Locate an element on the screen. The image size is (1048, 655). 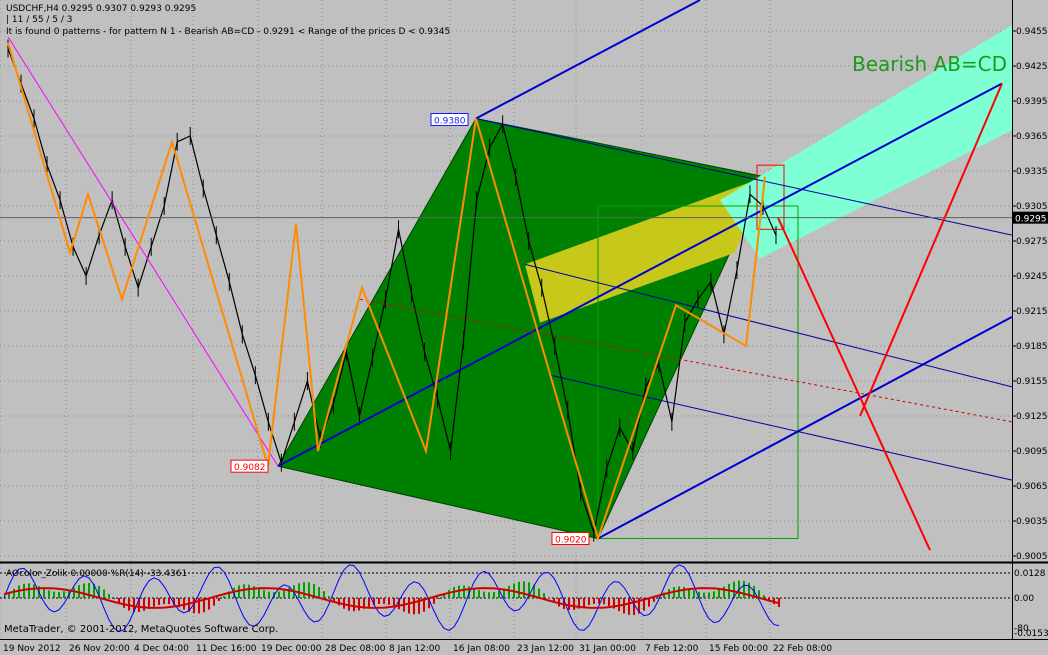
symbol-header: USDCHF,H4 0.9295 0.9307 0.9293 0.9295 is located at coordinates (101, 9).